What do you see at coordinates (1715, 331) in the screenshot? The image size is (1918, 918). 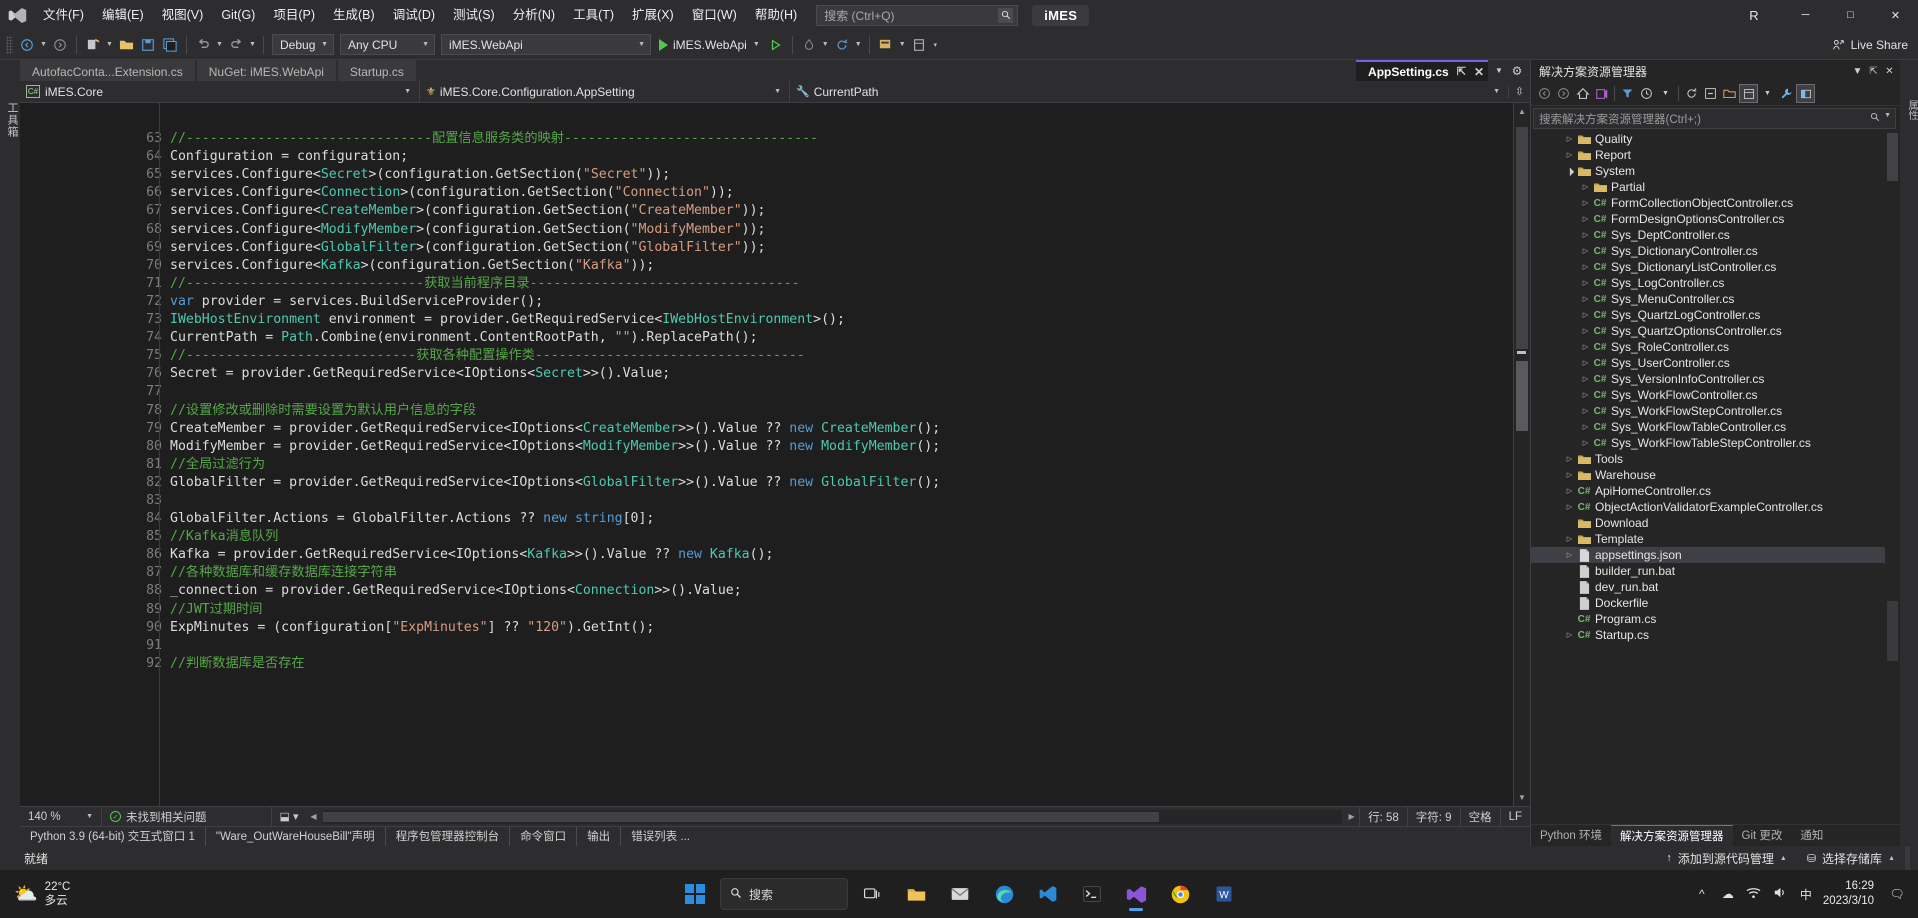 I see `tree-item: ▷ C# Sys_QuartzOptionsController.cs` at bounding box center [1715, 331].